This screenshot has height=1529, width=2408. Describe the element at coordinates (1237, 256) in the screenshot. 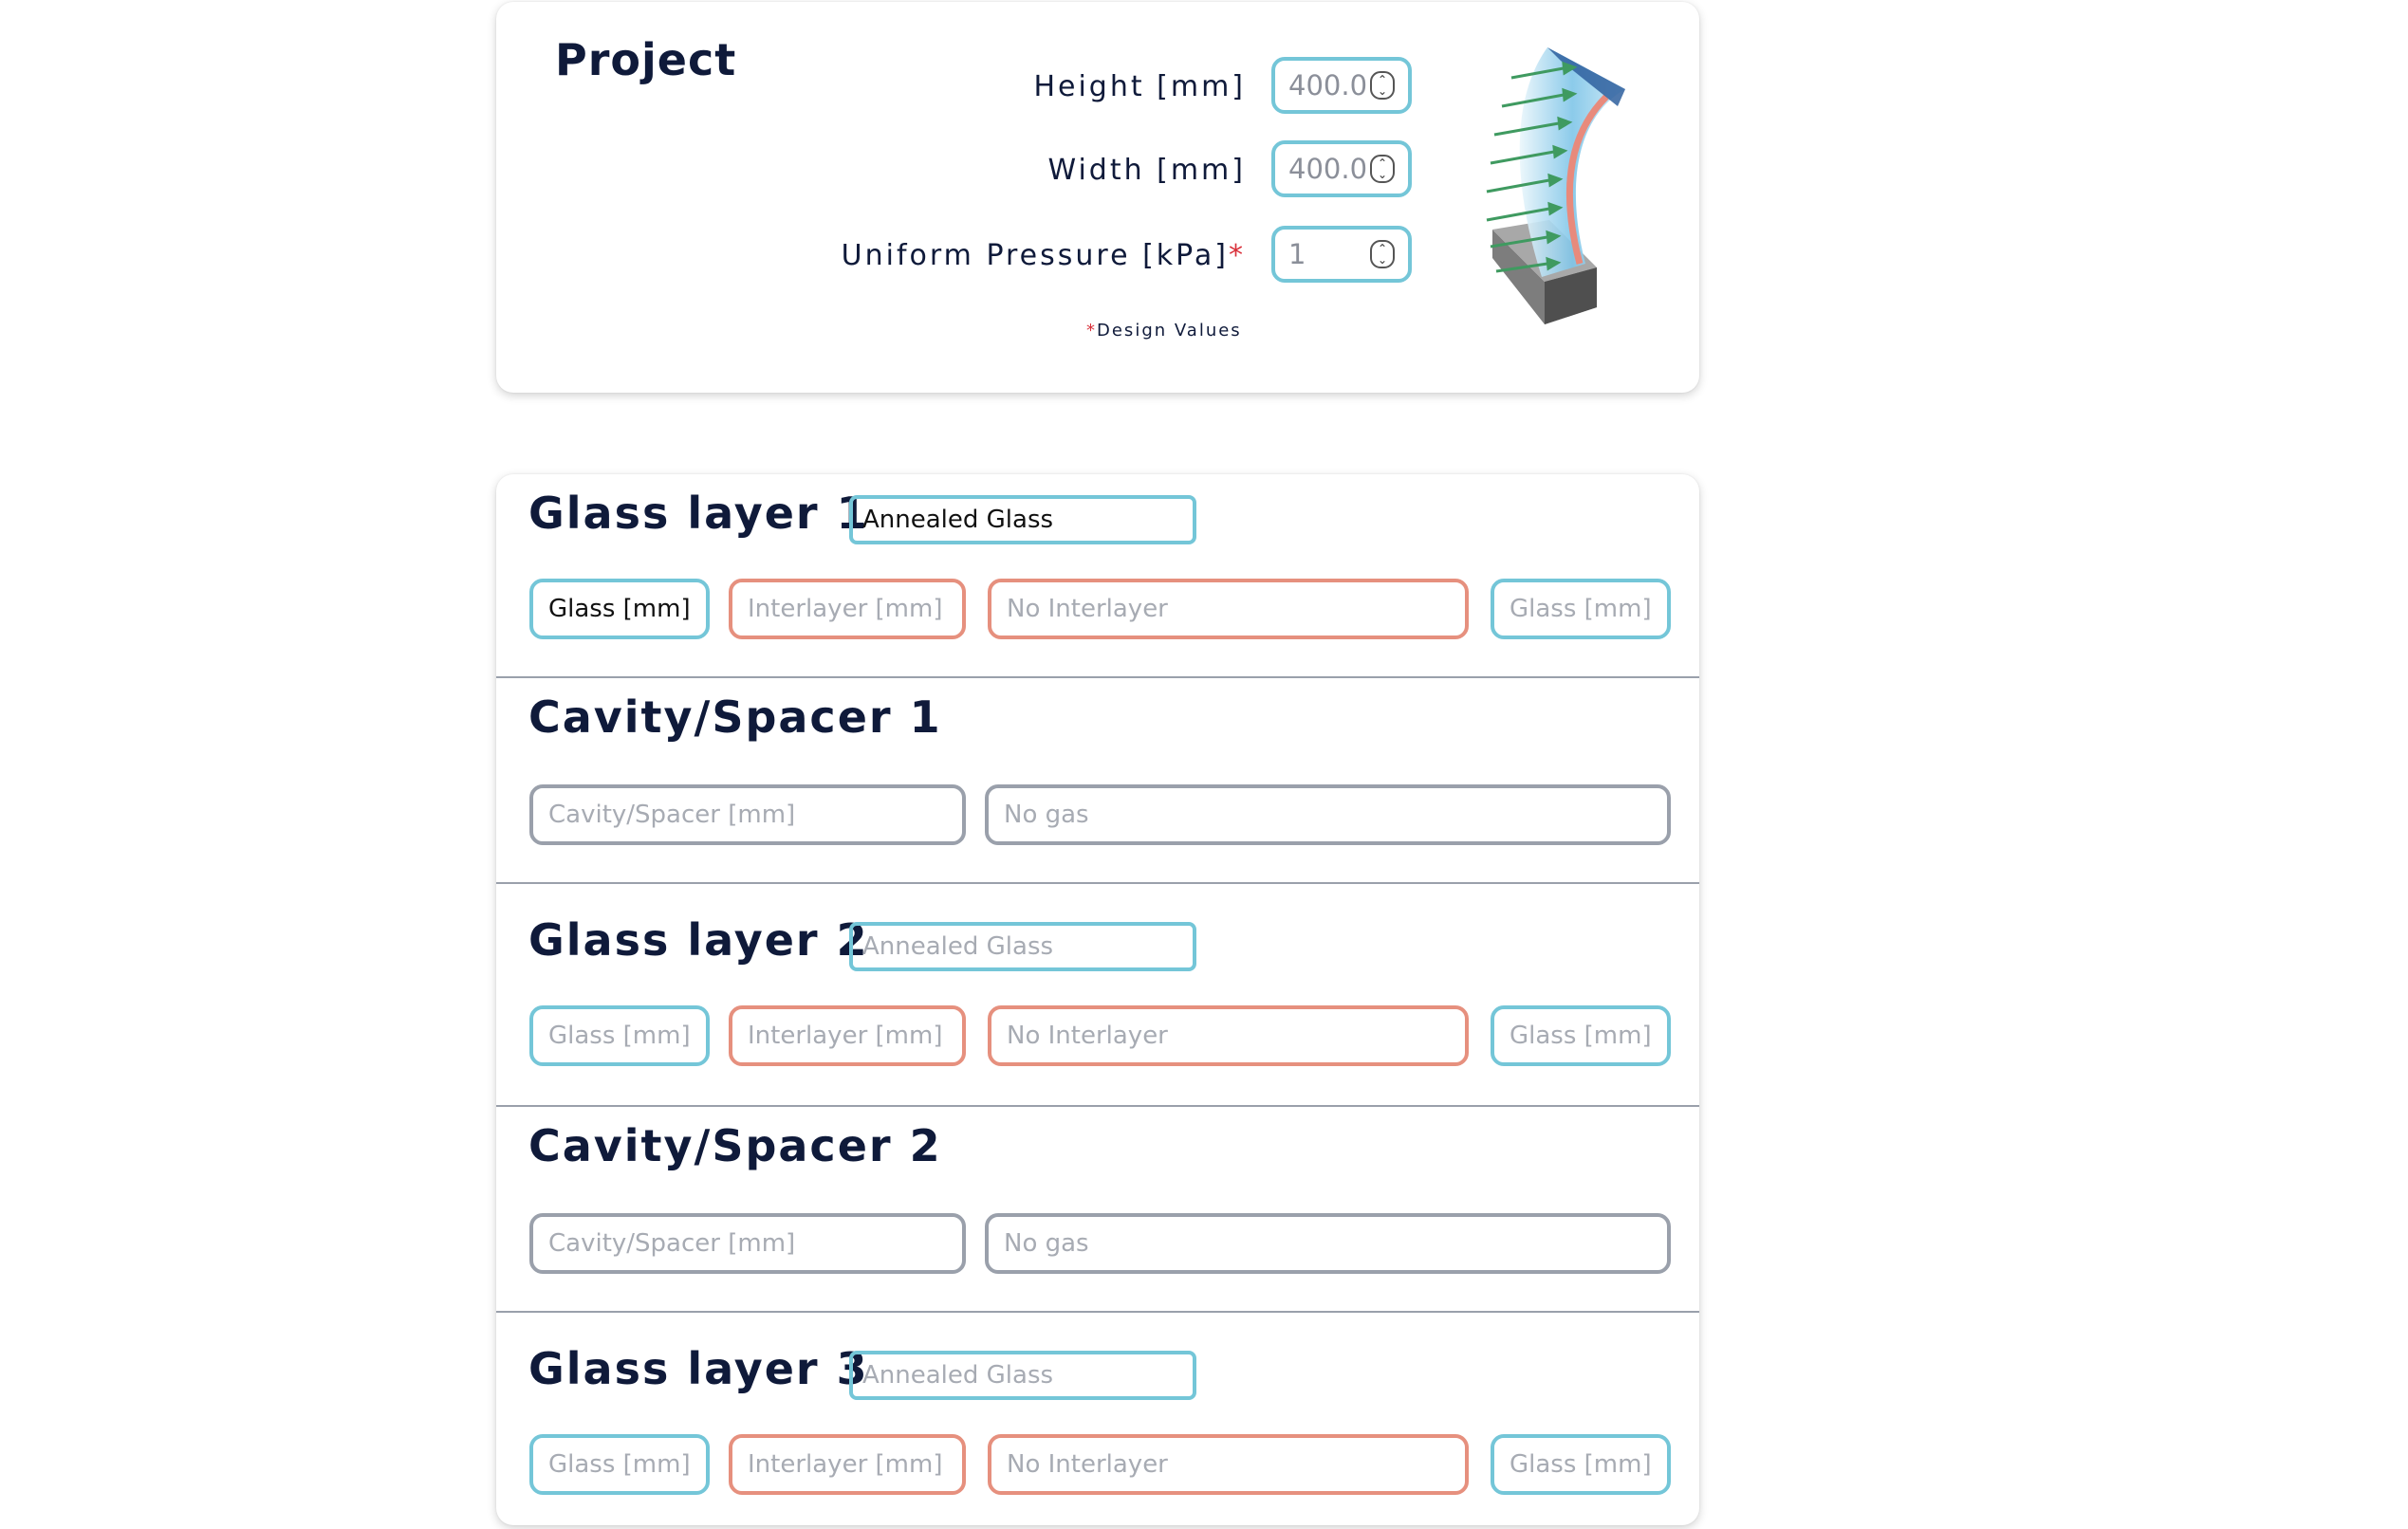

I see `required-marker: *` at that location.